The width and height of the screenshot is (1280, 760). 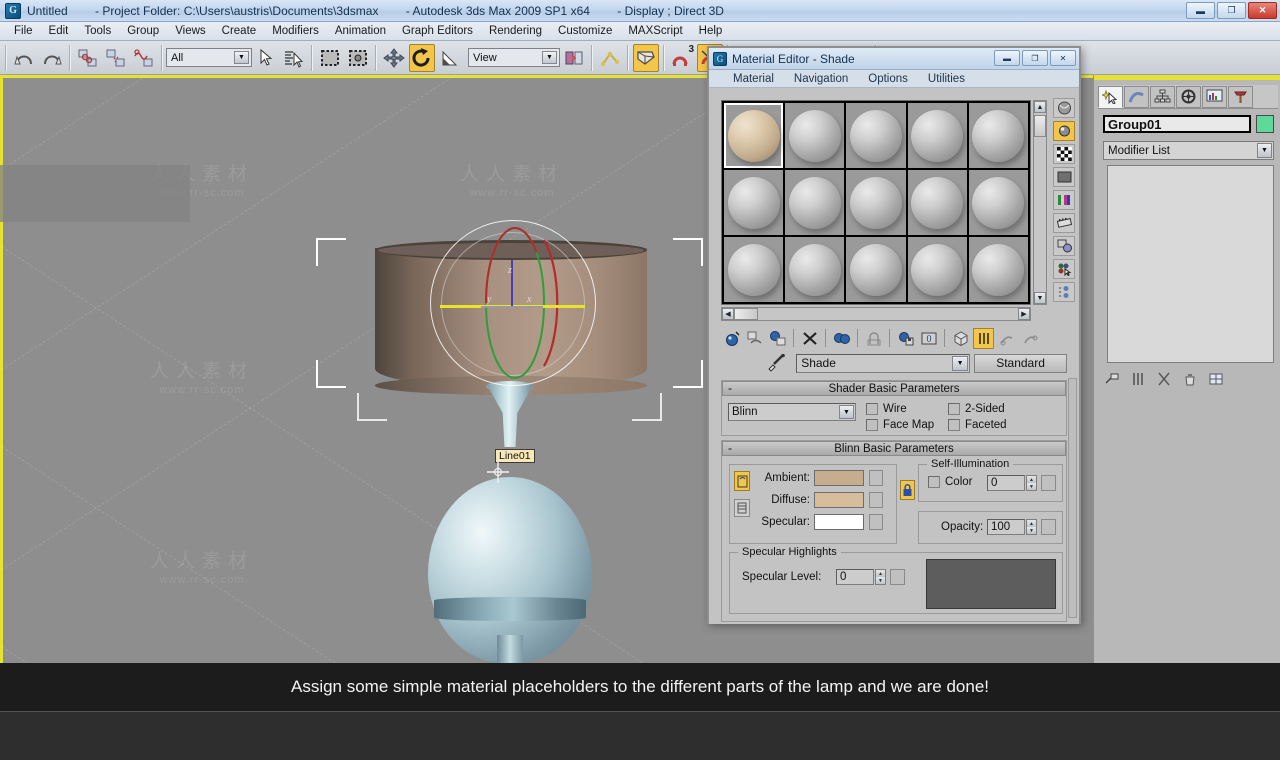 What do you see at coordinates (876, 478) in the screenshot?
I see `ambient-map-button` at bounding box center [876, 478].